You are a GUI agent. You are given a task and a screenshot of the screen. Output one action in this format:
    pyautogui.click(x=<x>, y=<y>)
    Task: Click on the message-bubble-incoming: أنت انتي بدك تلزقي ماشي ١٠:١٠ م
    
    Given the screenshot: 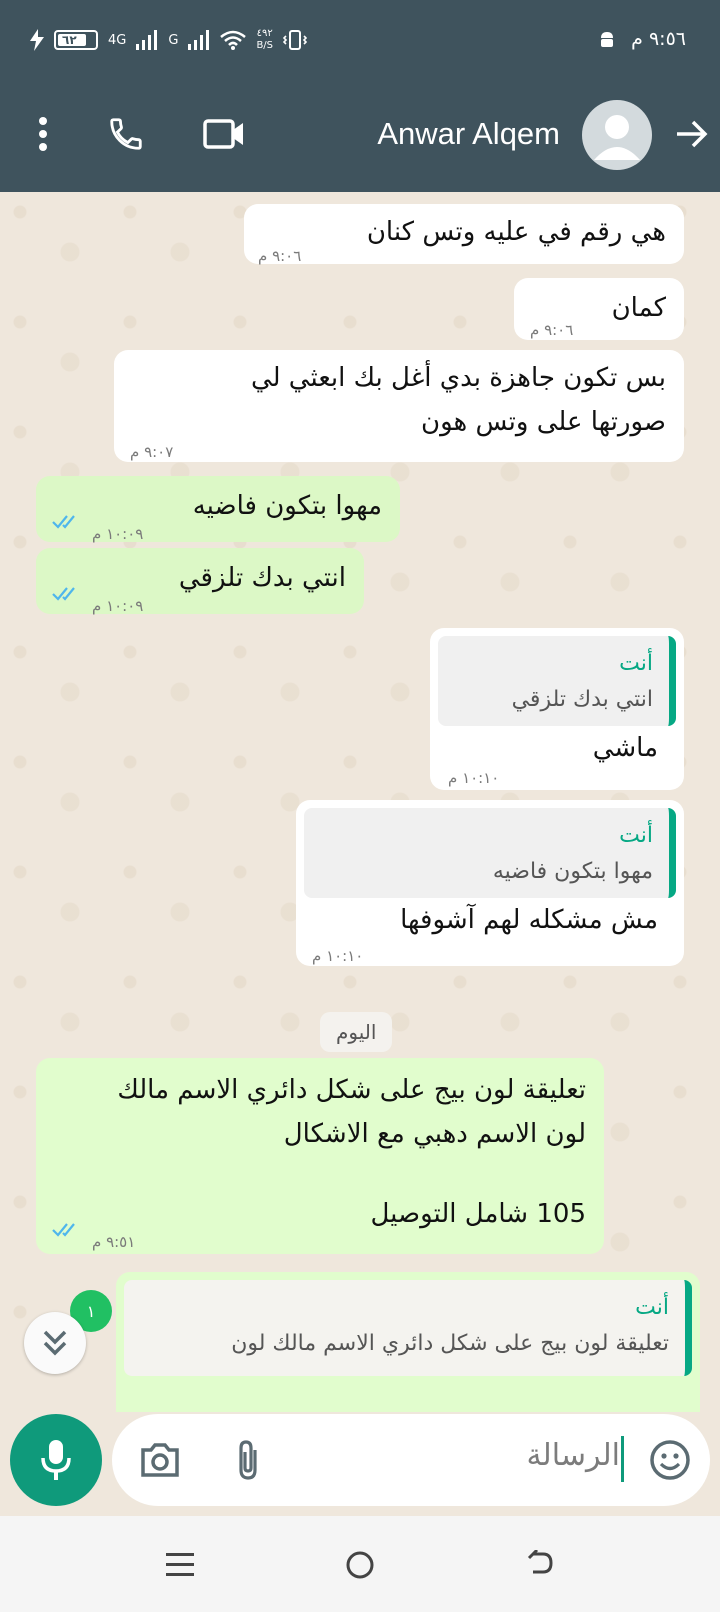 What is the action you would take?
    pyautogui.click(x=557, y=709)
    